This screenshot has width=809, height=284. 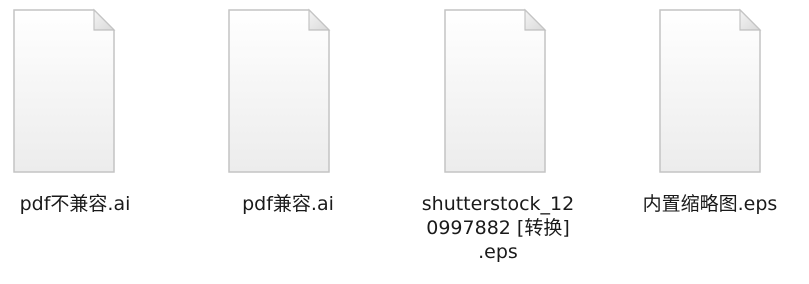 What do you see at coordinates (75, 204) in the screenshot?
I see `file-name: pdf不兼容.ai` at bounding box center [75, 204].